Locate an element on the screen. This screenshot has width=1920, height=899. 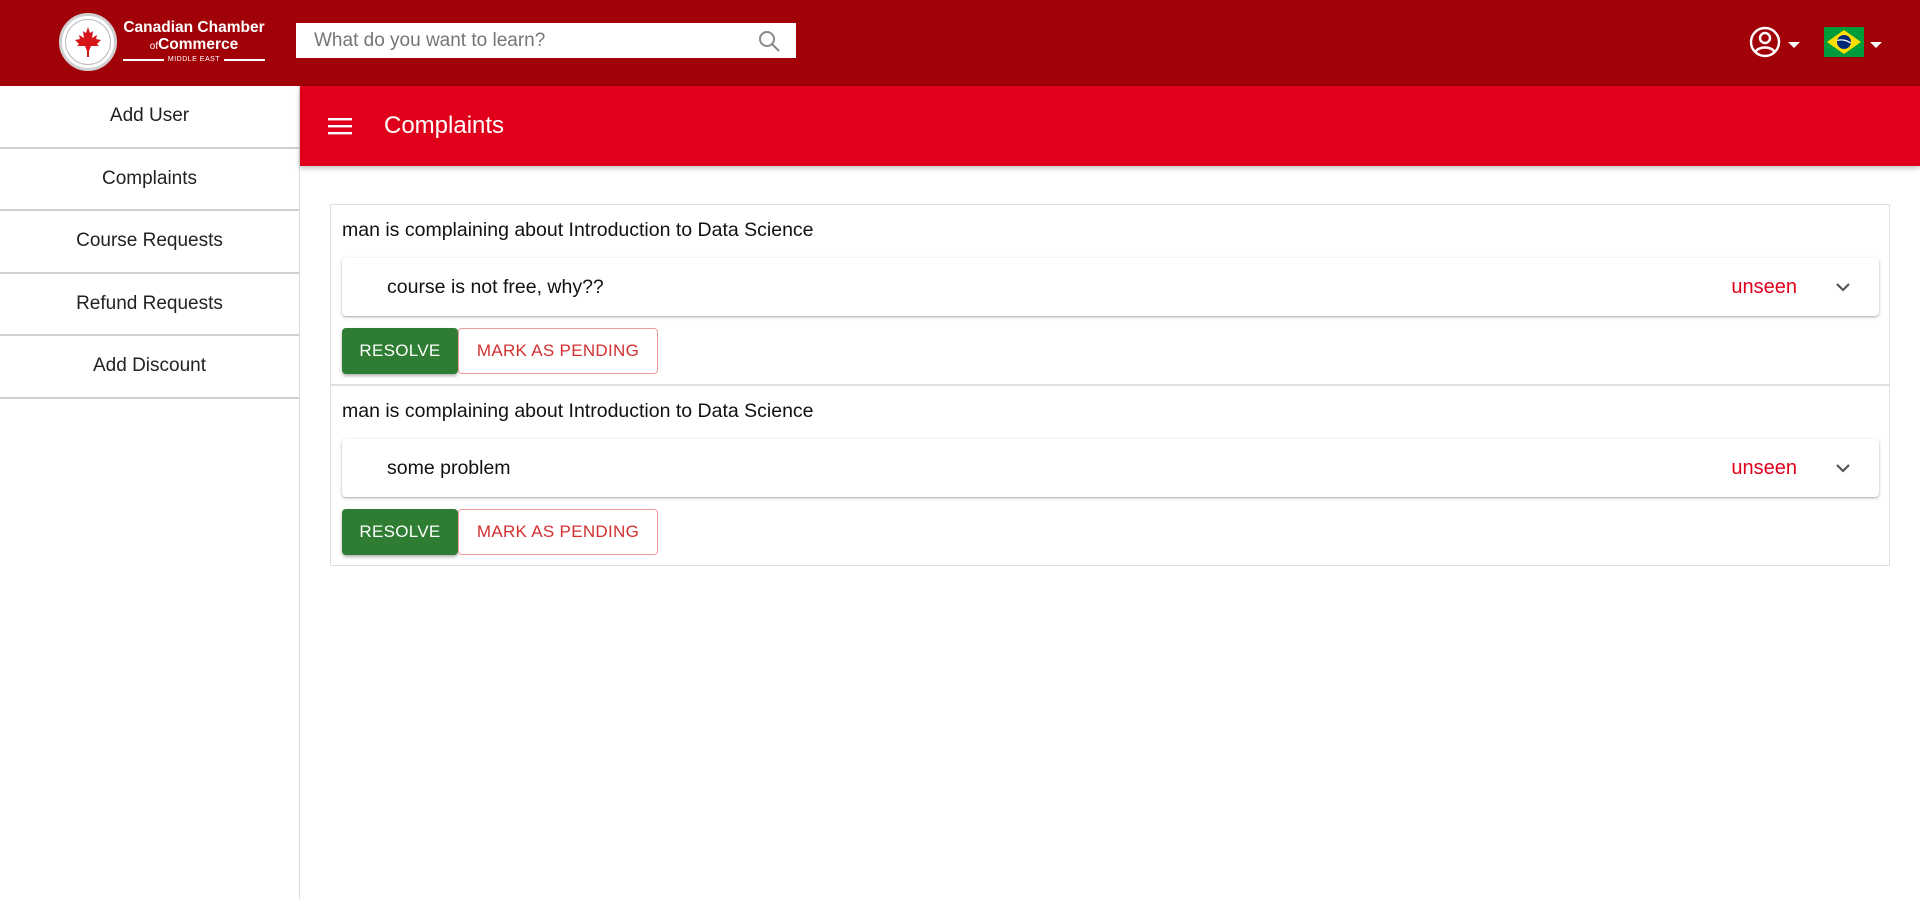
logo-line-1: Canadian Chamber is located at coordinates (194, 27).